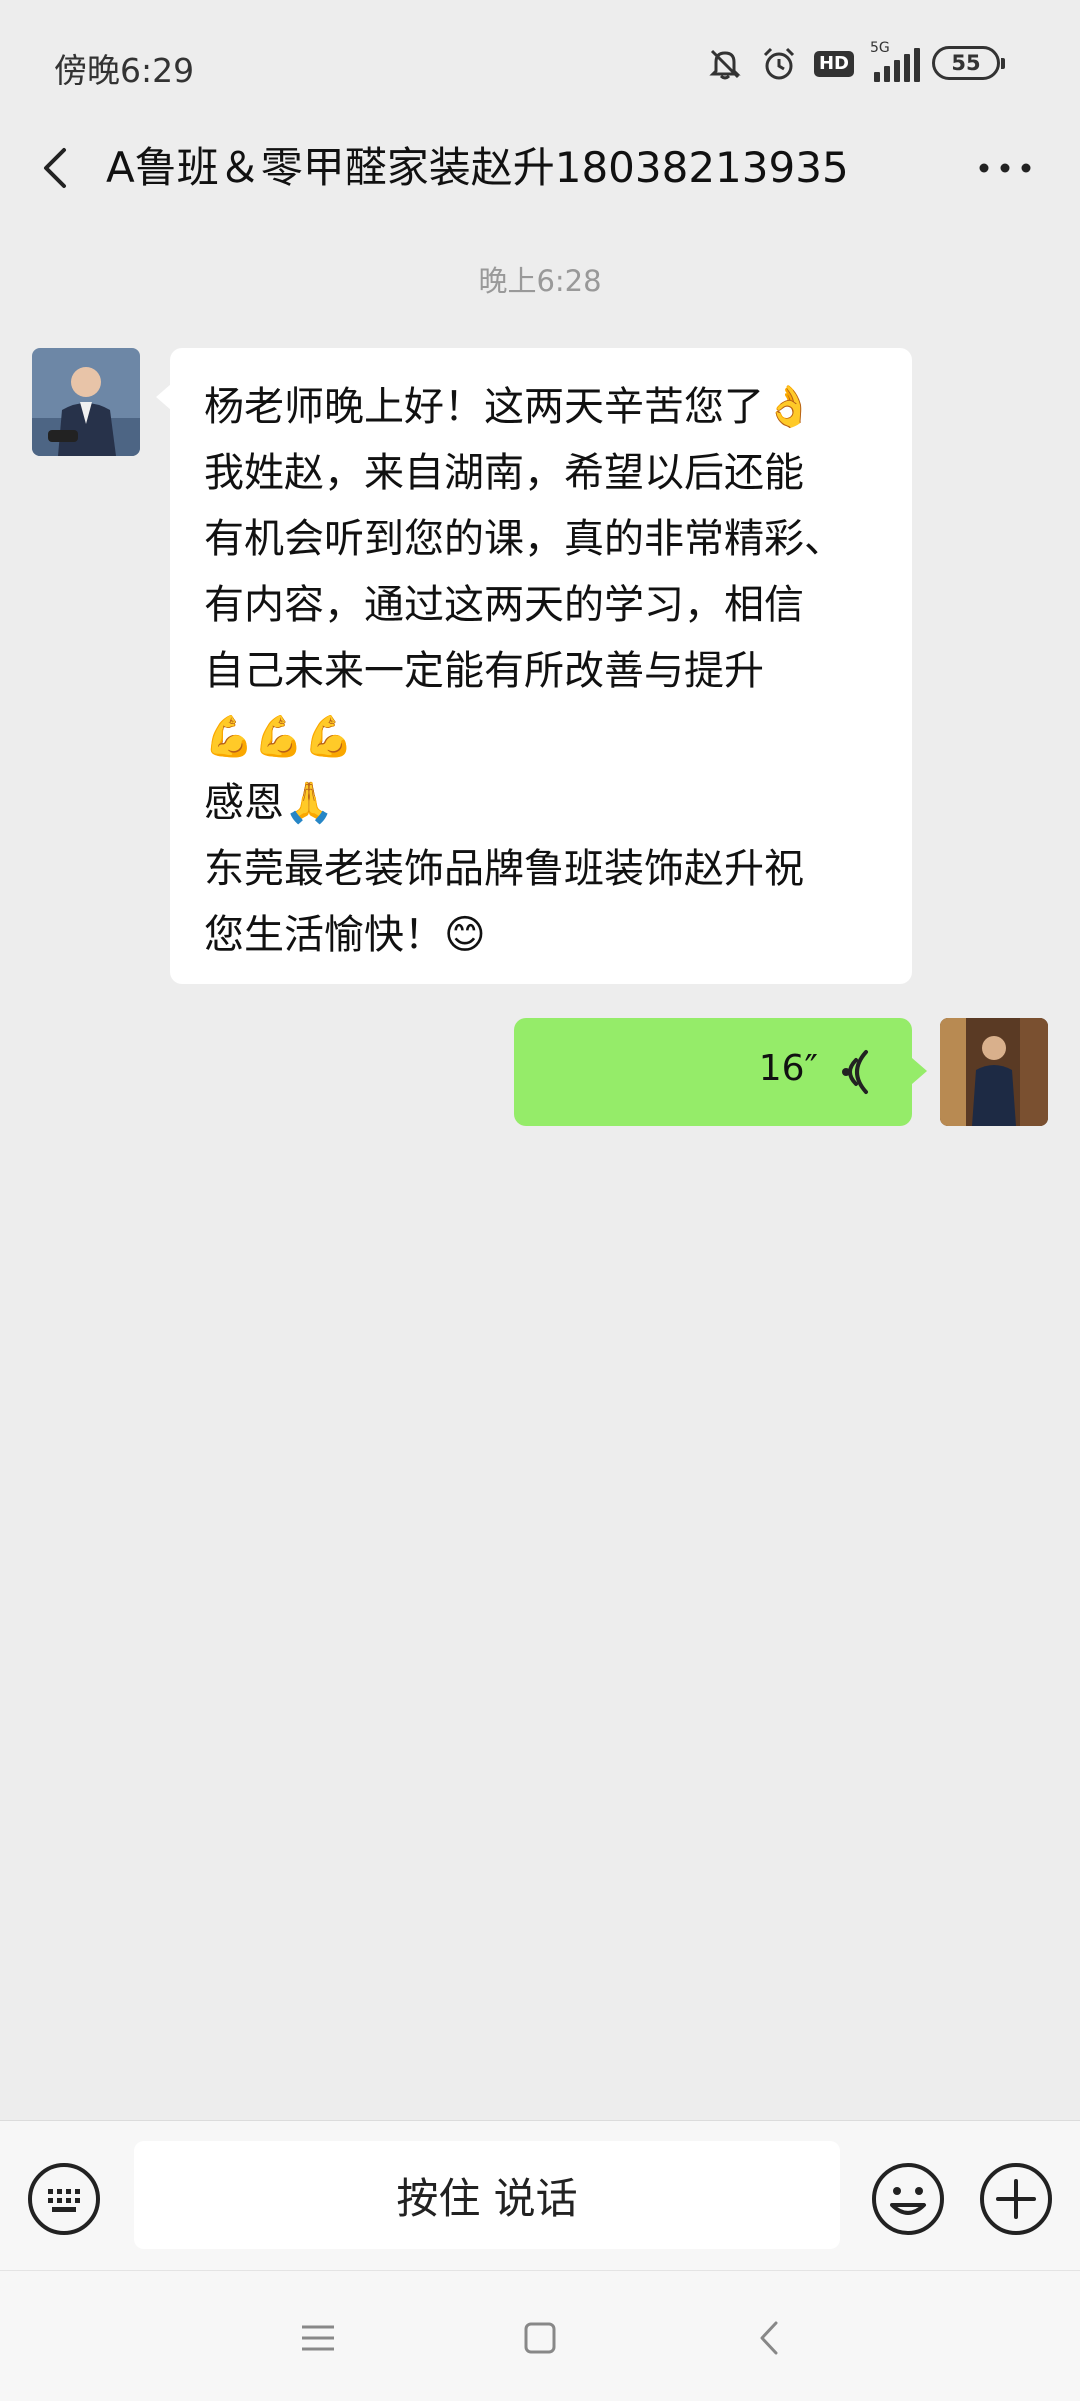  What do you see at coordinates (855, 1072) in the screenshot?
I see `voice-wave-icon` at bounding box center [855, 1072].